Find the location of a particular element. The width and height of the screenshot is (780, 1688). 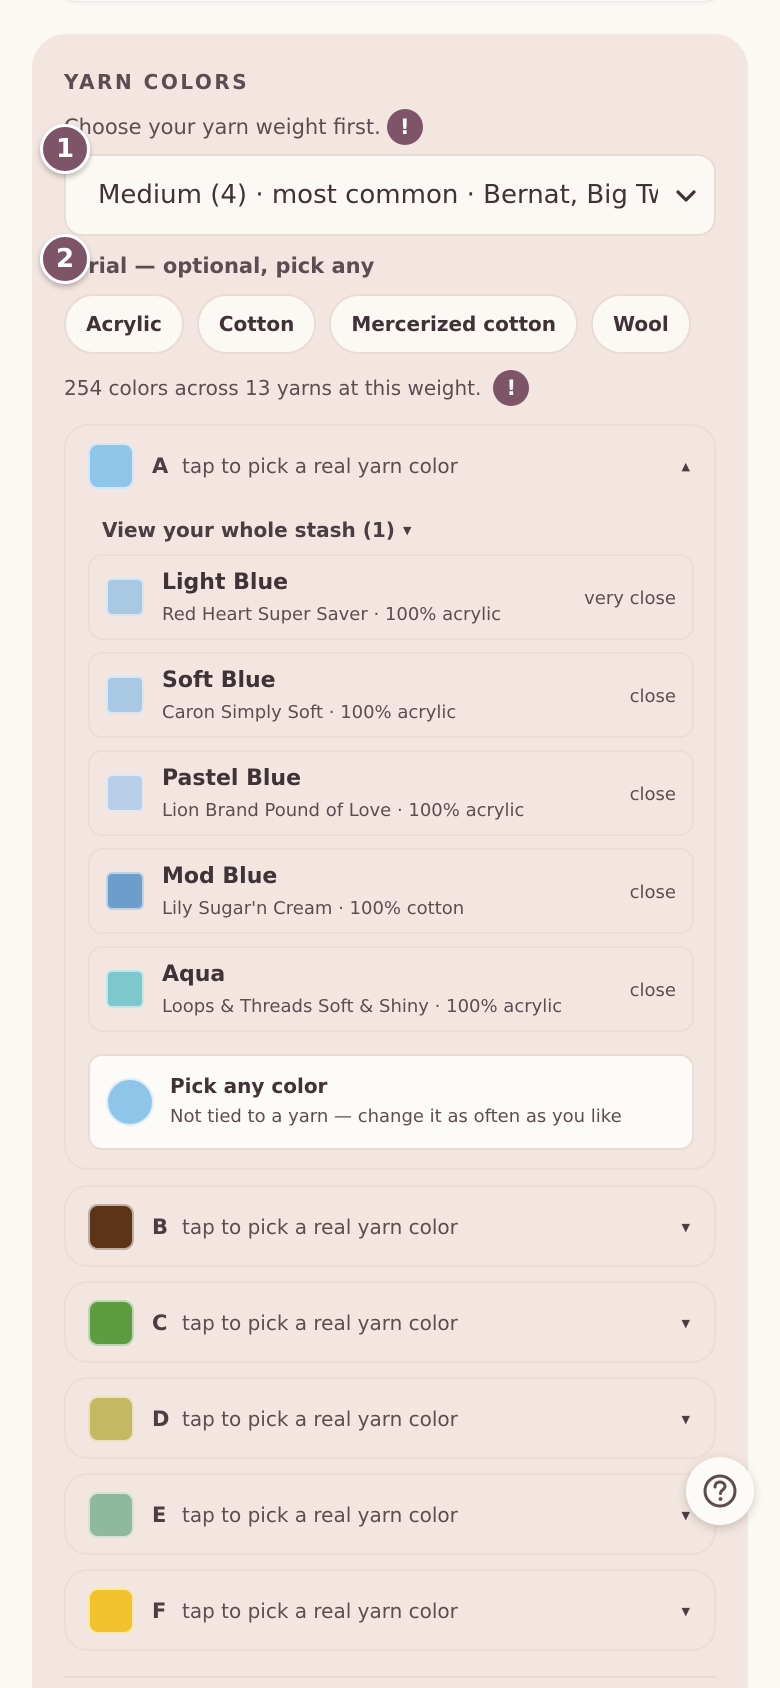

stash-toggle: View your whole stash (1) ▼ is located at coordinates (256, 530).